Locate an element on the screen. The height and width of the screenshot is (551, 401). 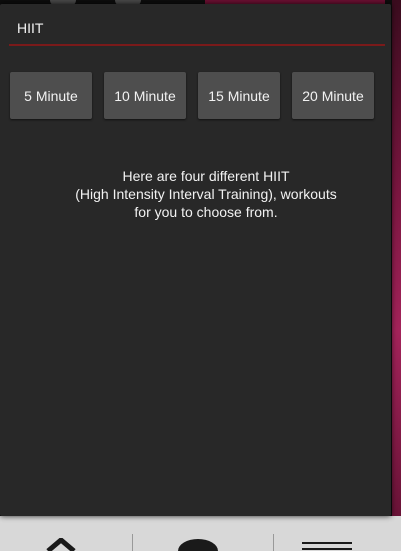
five-minute-button: 5 Minute is located at coordinates (51, 95).